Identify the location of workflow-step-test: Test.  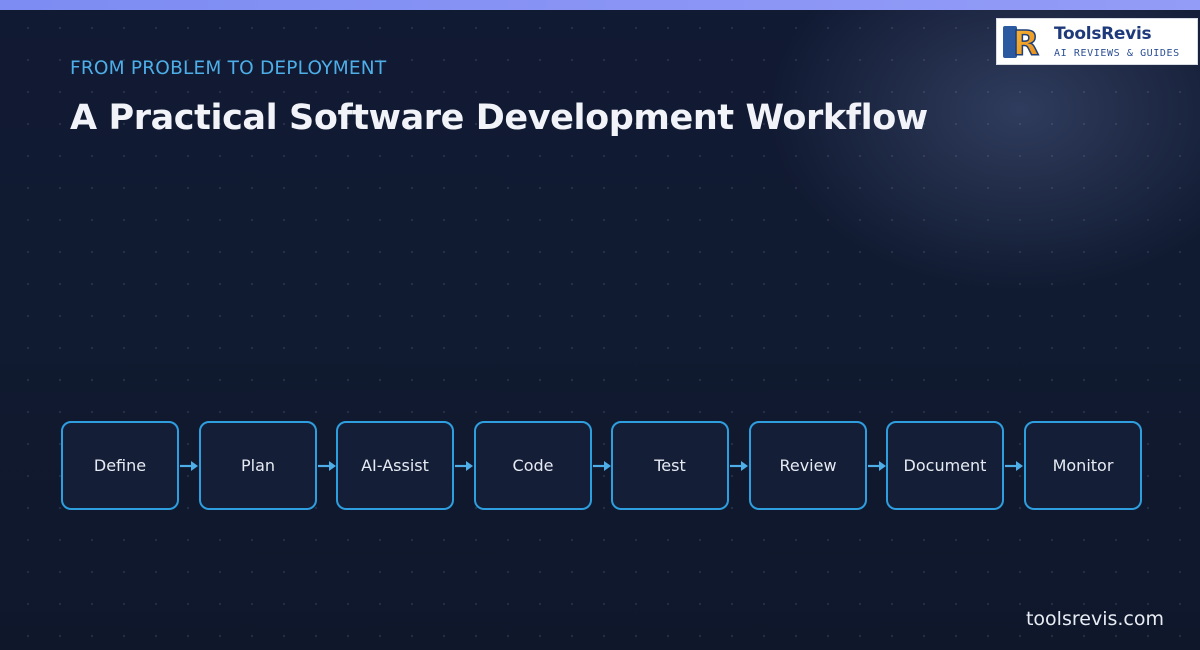
(670, 465).